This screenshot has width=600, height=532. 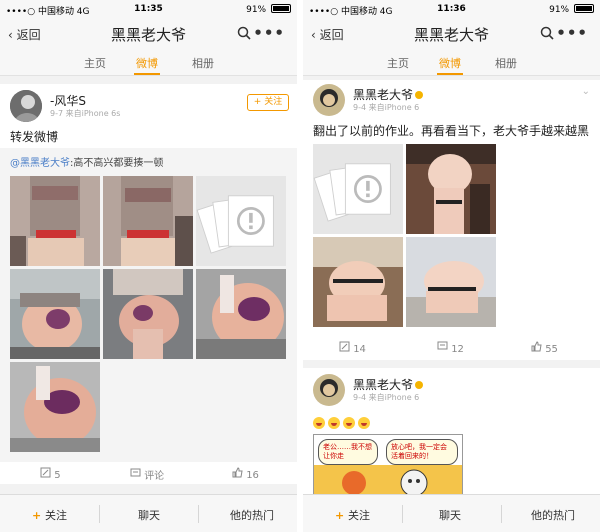 What do you see at coordinates (252, 475) in the screenshot?
I see `like-count: 16` at bounding box center [252, 475].